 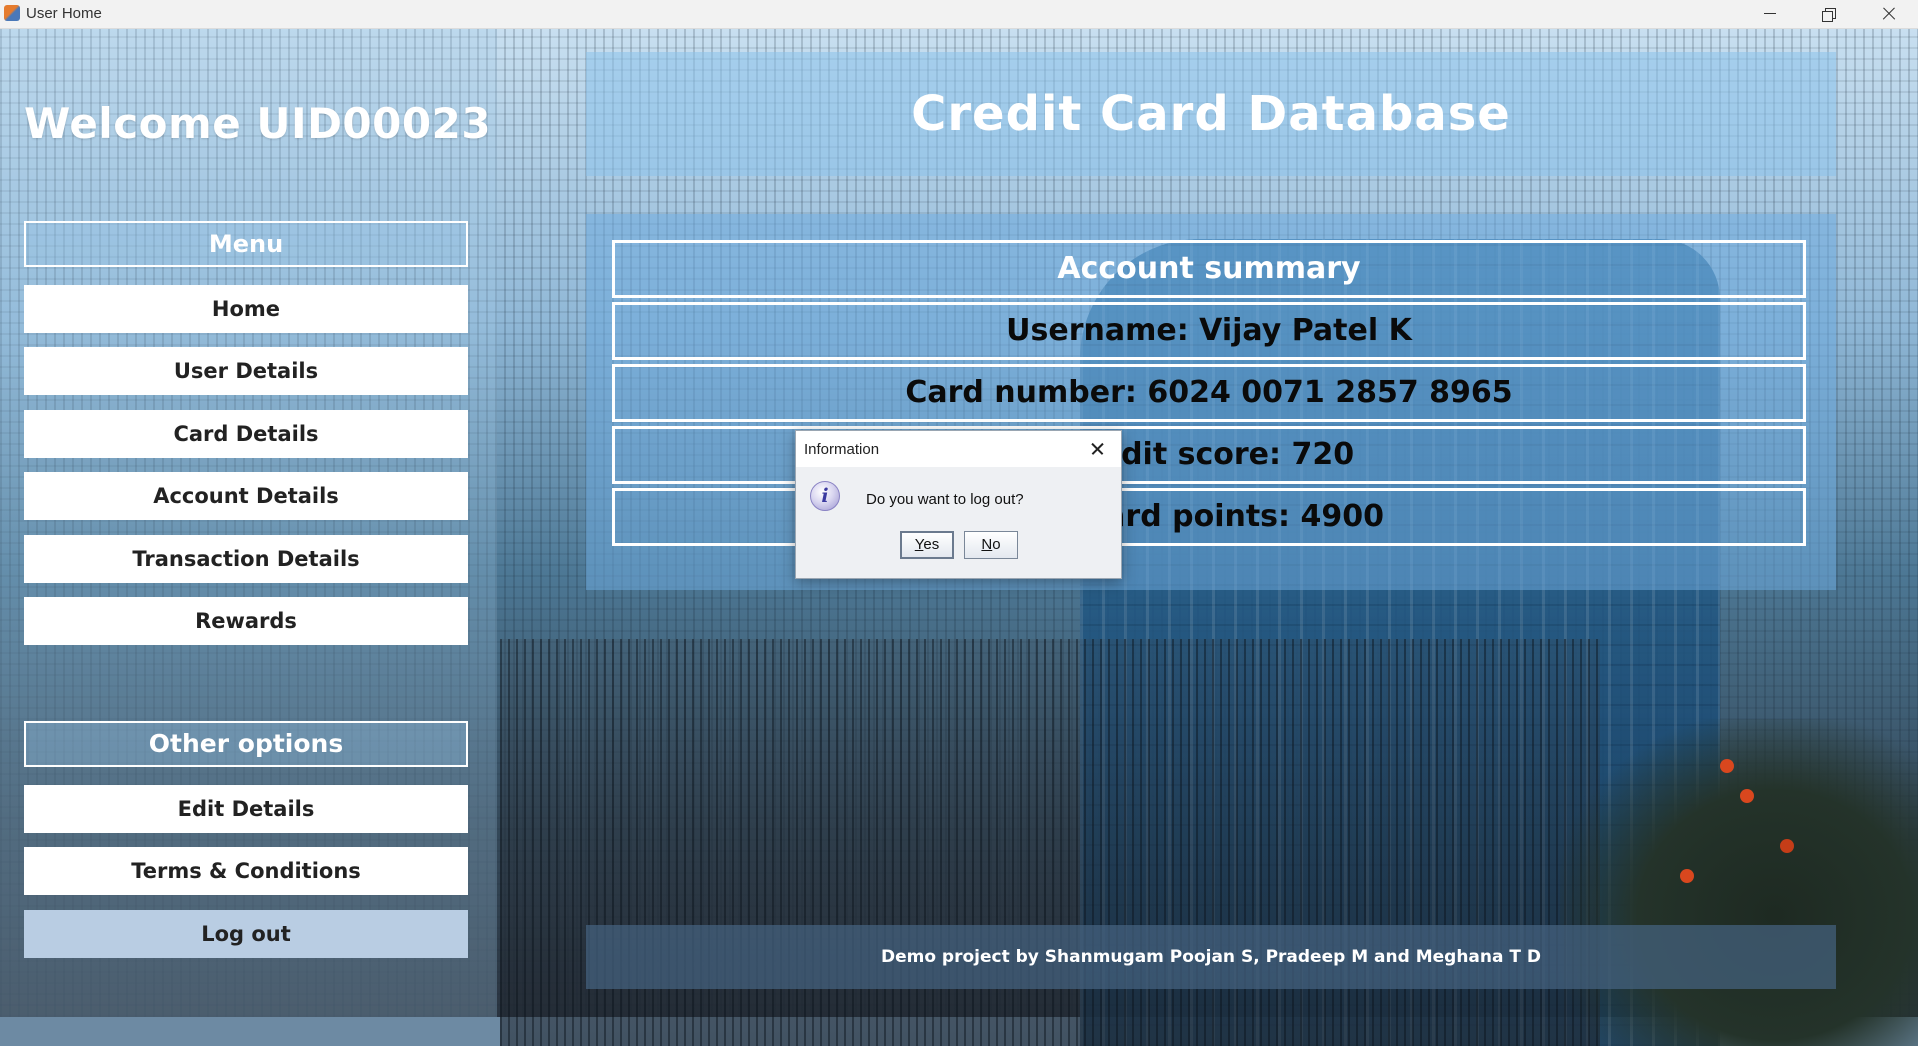 I want to click on user-details-button: User Details, so click(x=246, y=371).